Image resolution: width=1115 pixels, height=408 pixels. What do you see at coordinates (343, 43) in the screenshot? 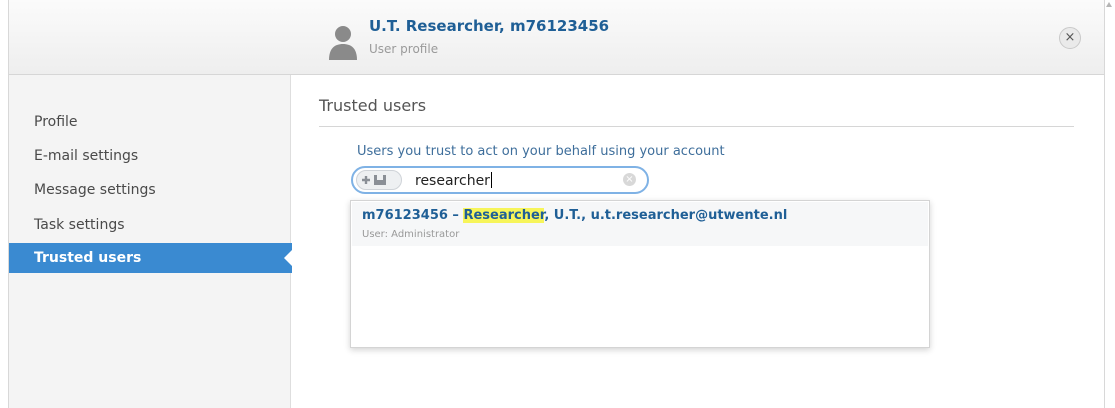
I see `user-avatar-icon` at bounding box center [343, 43].